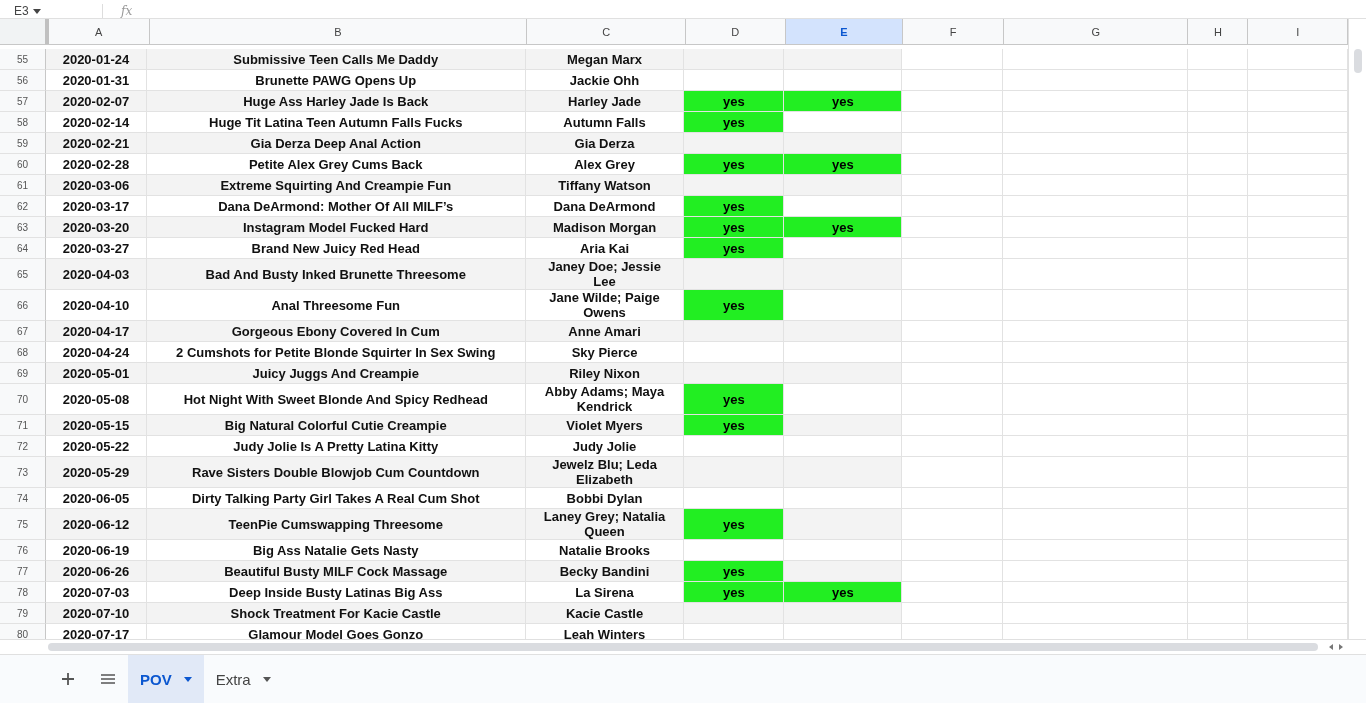  I want to click on column-header: C, so click(606, 31).